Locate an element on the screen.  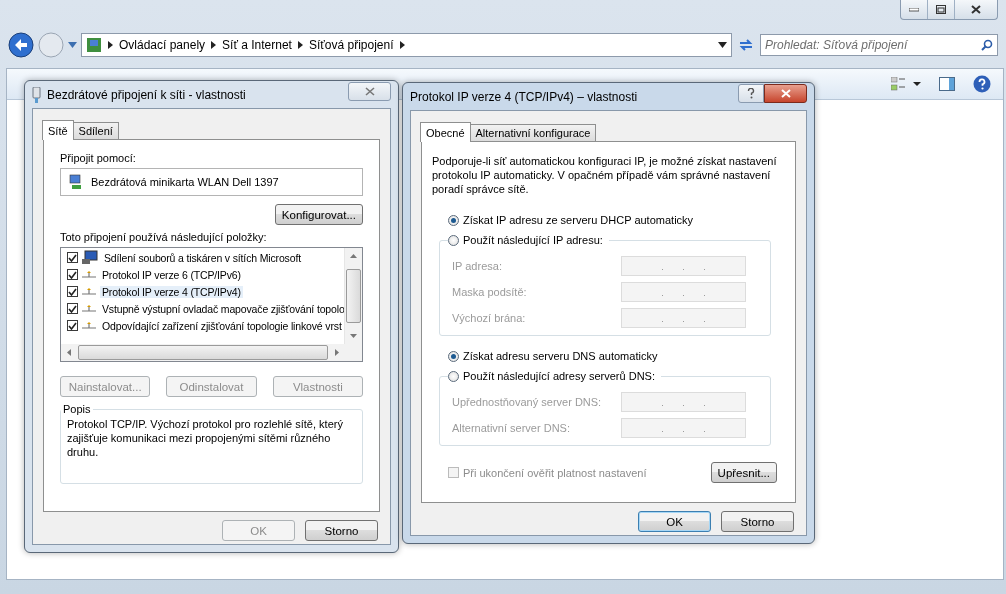
list-item: Sdílení souborů a tiskáren v sítích Microsoft is located at coordinates (202, 257).